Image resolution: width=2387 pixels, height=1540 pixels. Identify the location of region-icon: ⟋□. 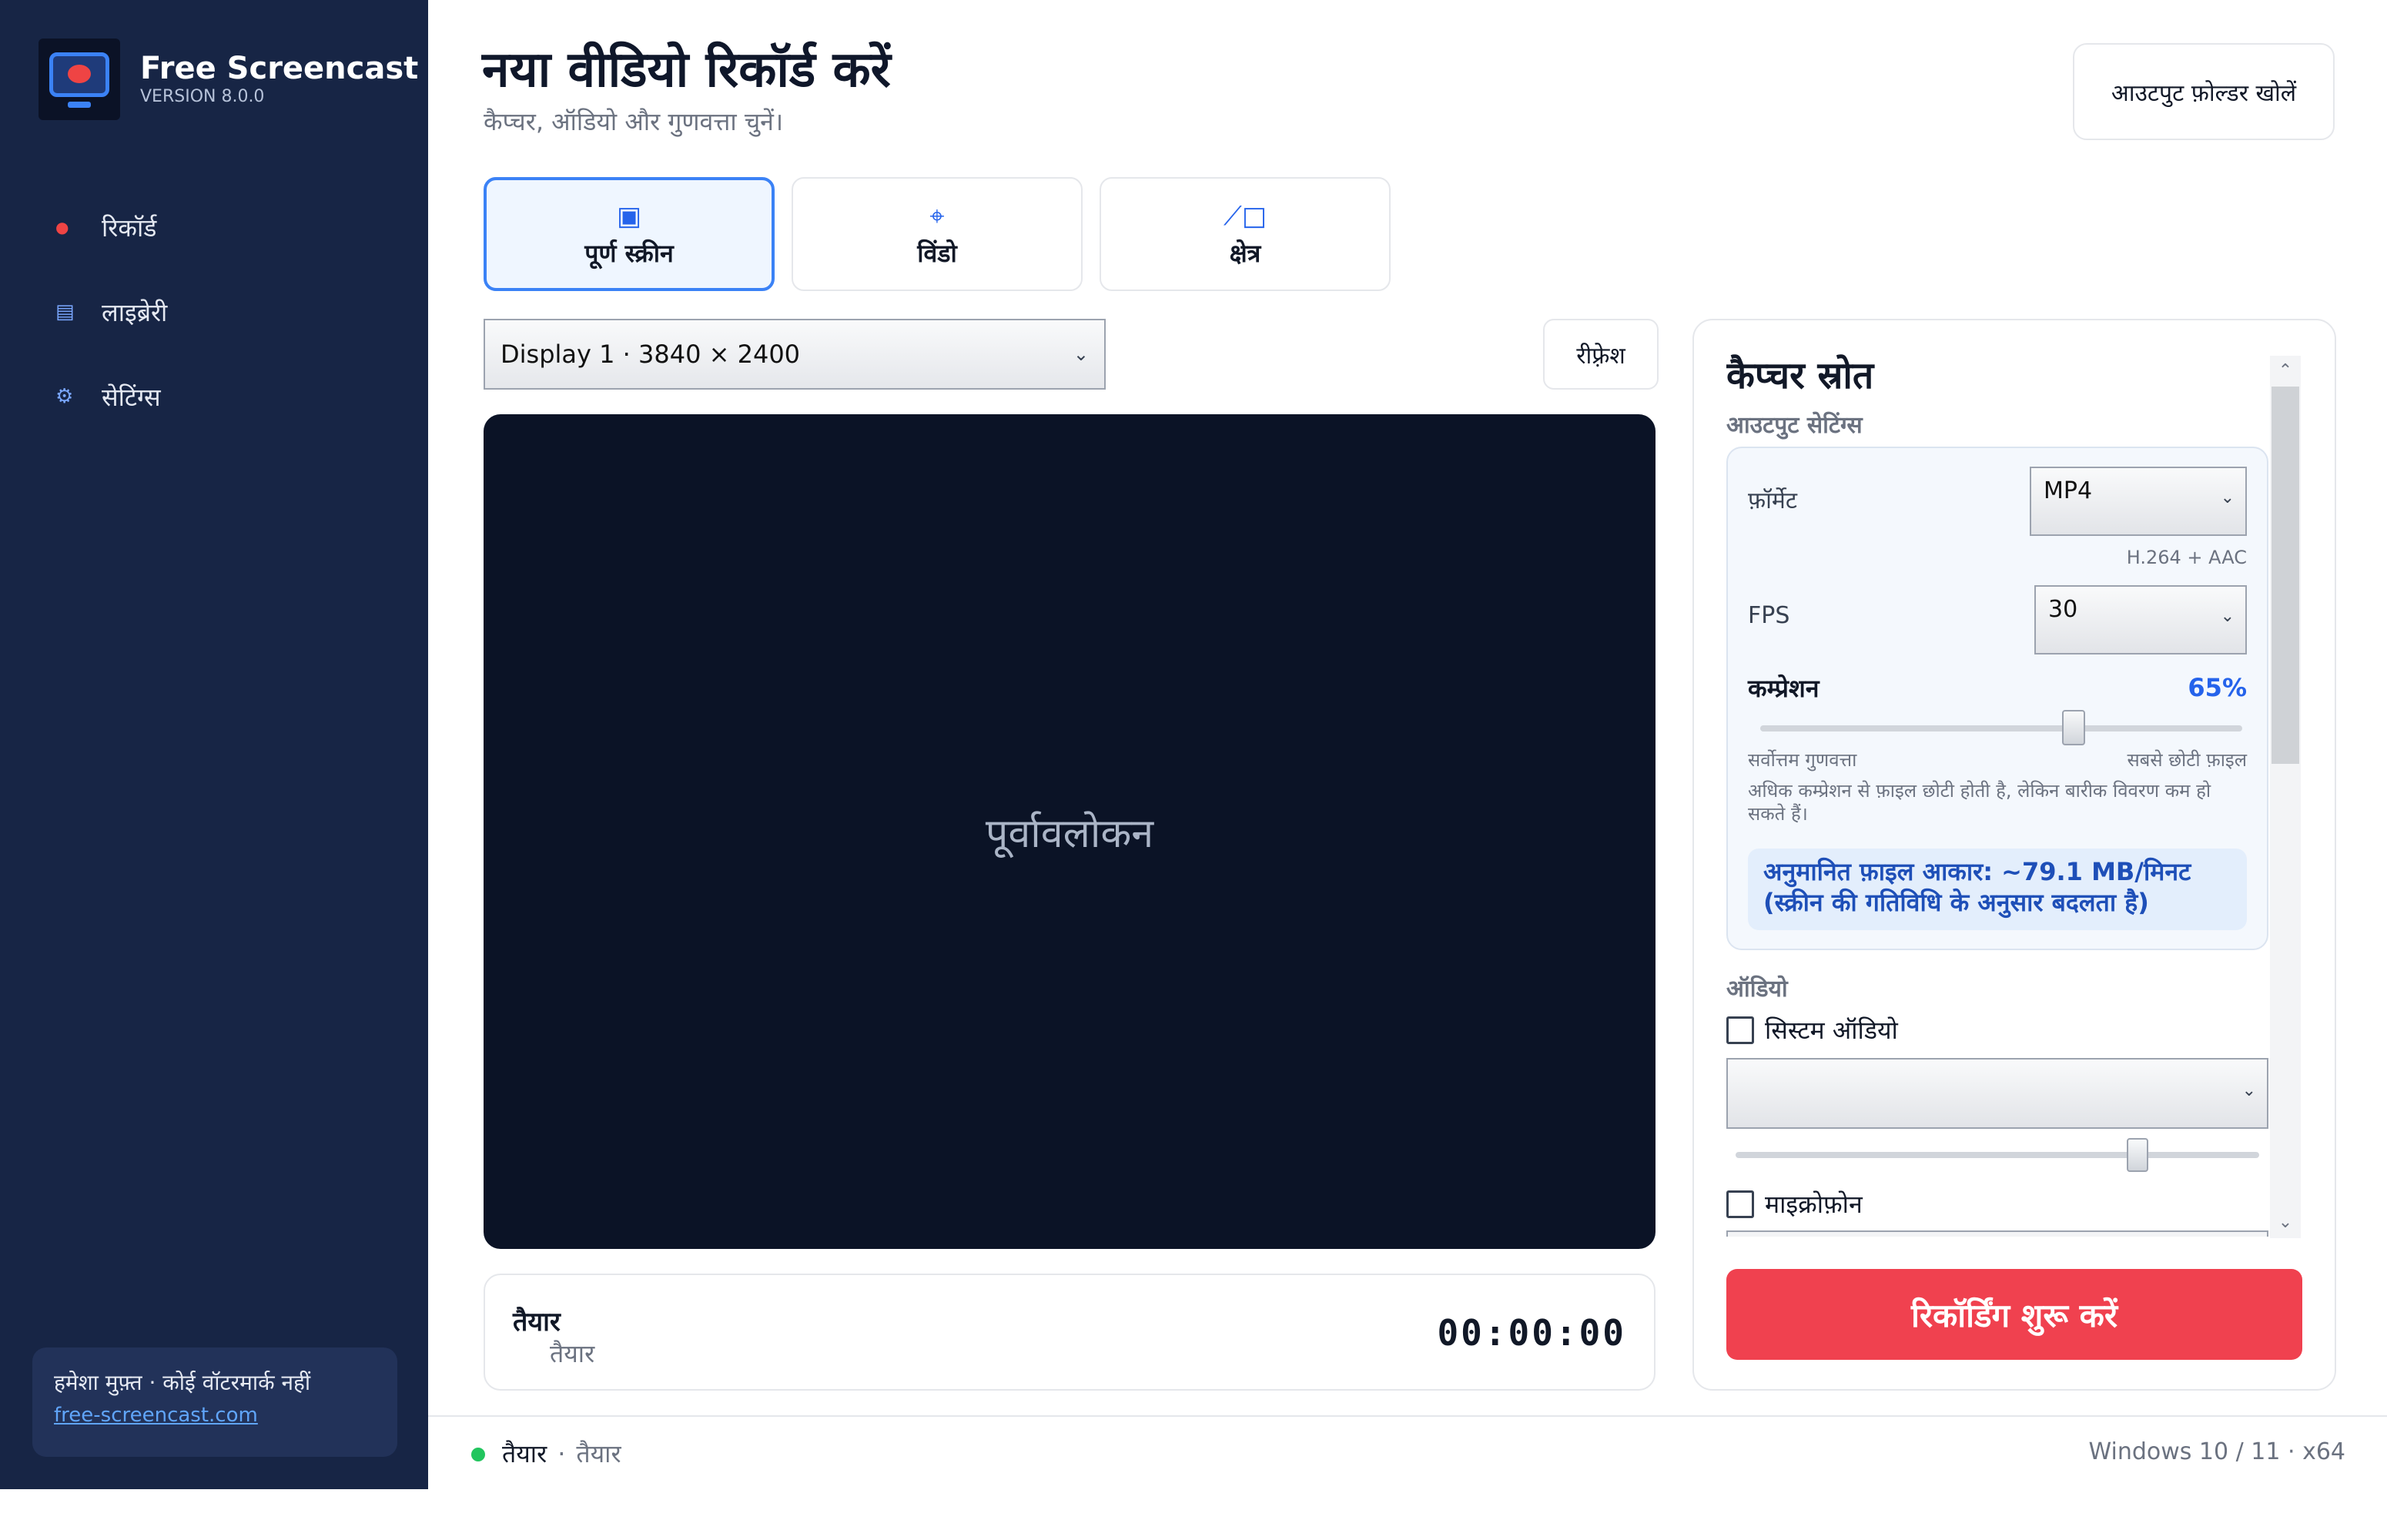
(1245, 216).